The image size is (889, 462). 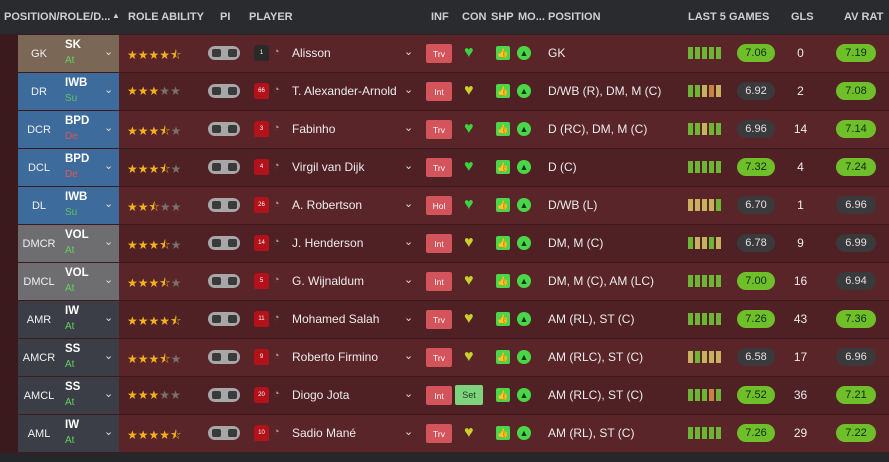 What do you see at coordinates (225, 17) in the screenshot?
I see `col-pi: PI` at bounding box center [225, 17].